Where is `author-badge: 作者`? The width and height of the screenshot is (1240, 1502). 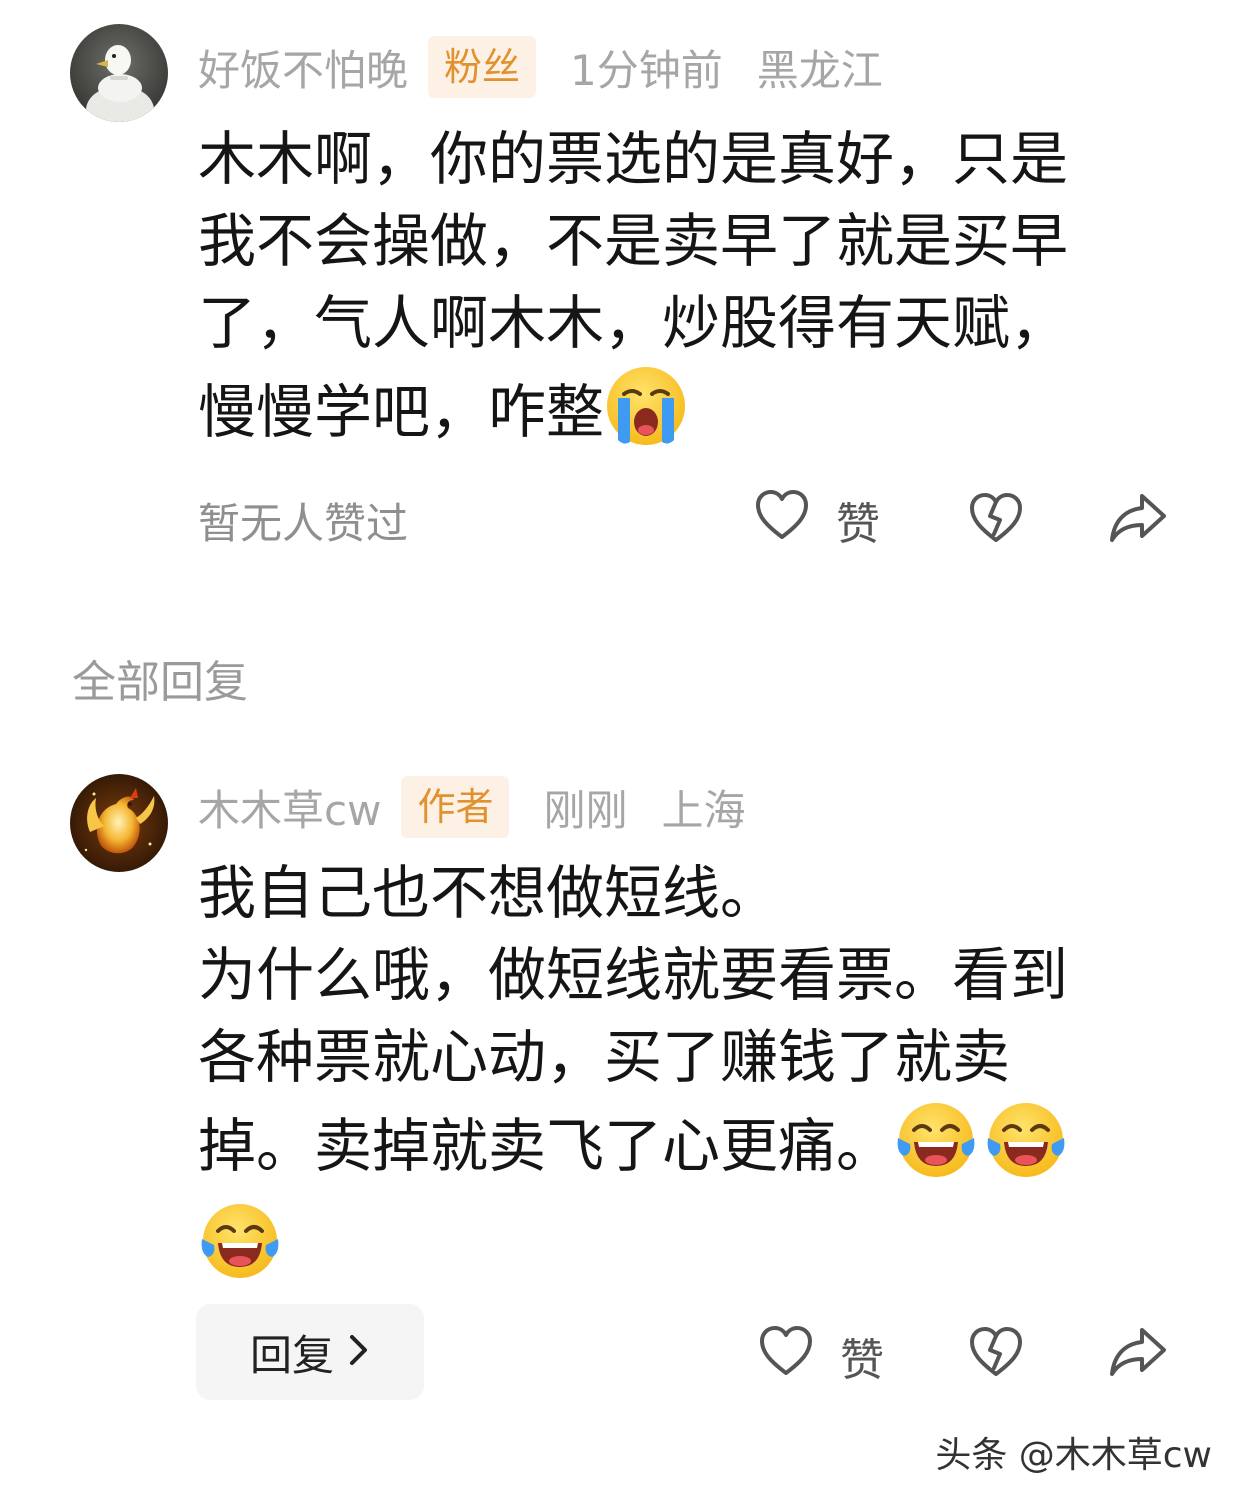 author-badge: 作者 is located at coordinates (455, 807).